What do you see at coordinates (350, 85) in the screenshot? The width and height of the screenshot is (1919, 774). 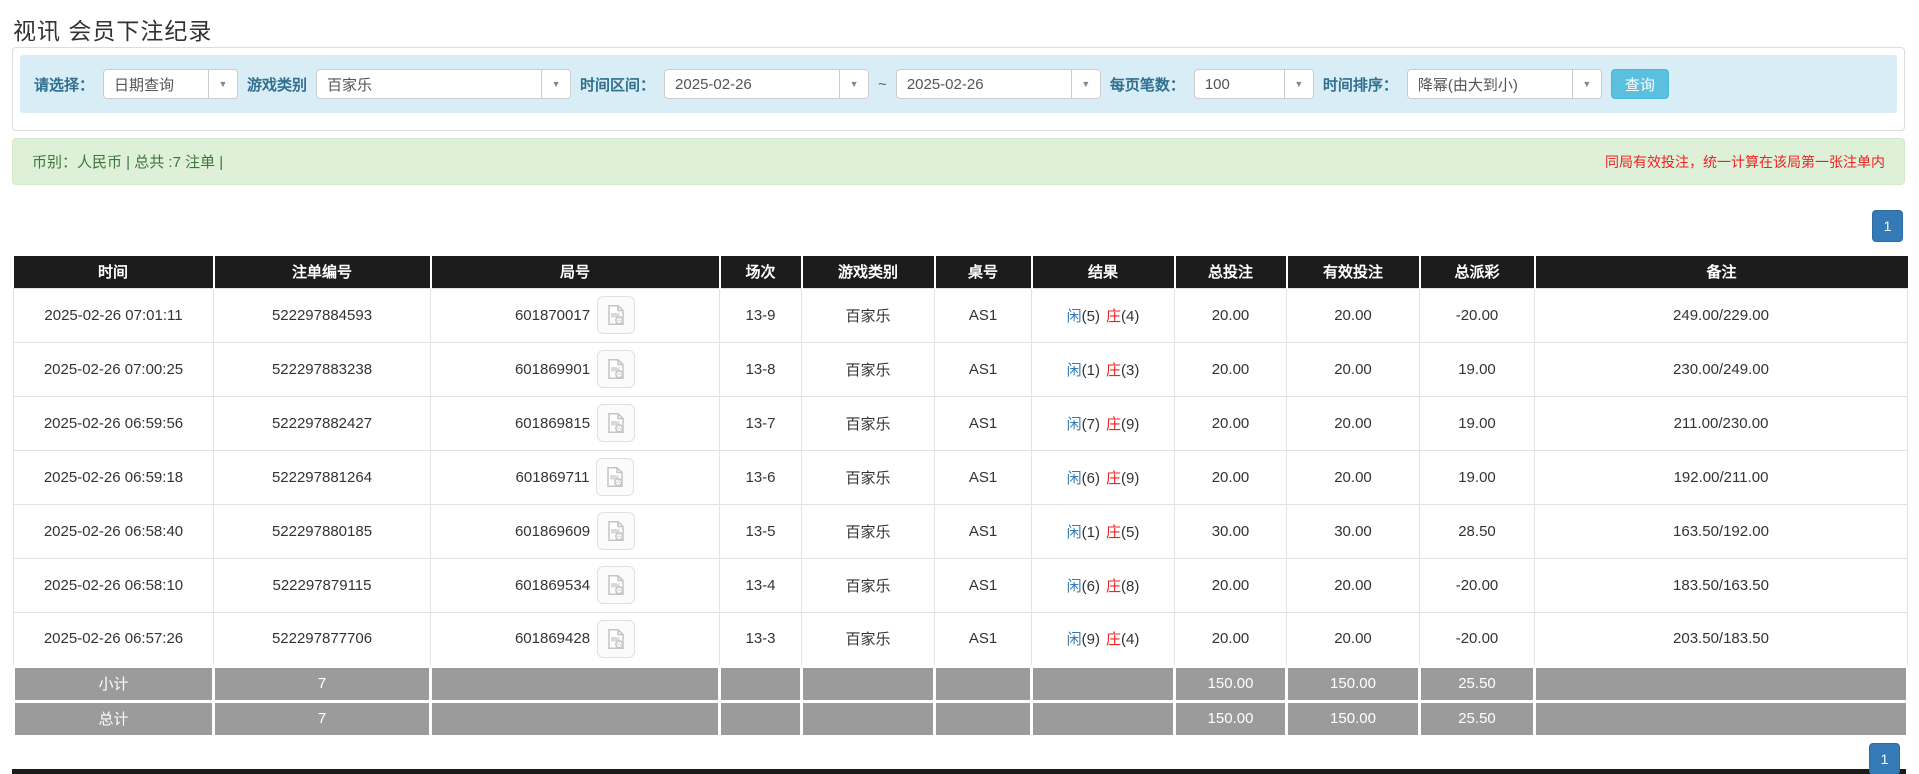 I see `game-type-value: 百家乐` at bounding box center [350, 85].